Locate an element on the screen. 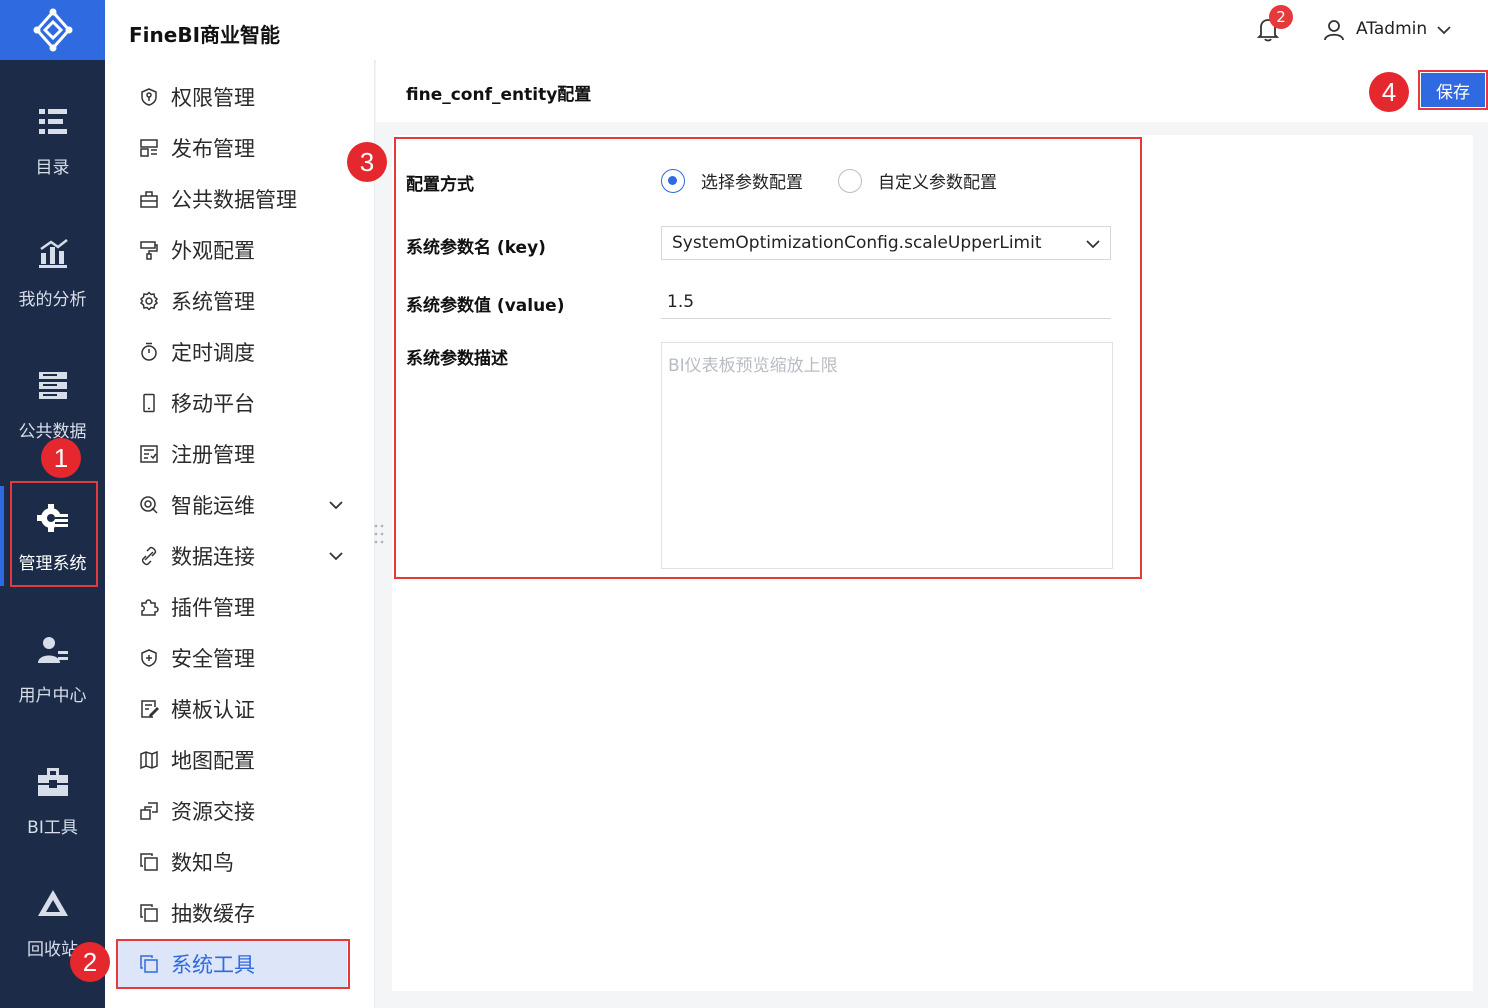 The width and height of the screenshot is (1488, 1008). menu-item-label: 智能运维 is located at coordinates (213, 506).